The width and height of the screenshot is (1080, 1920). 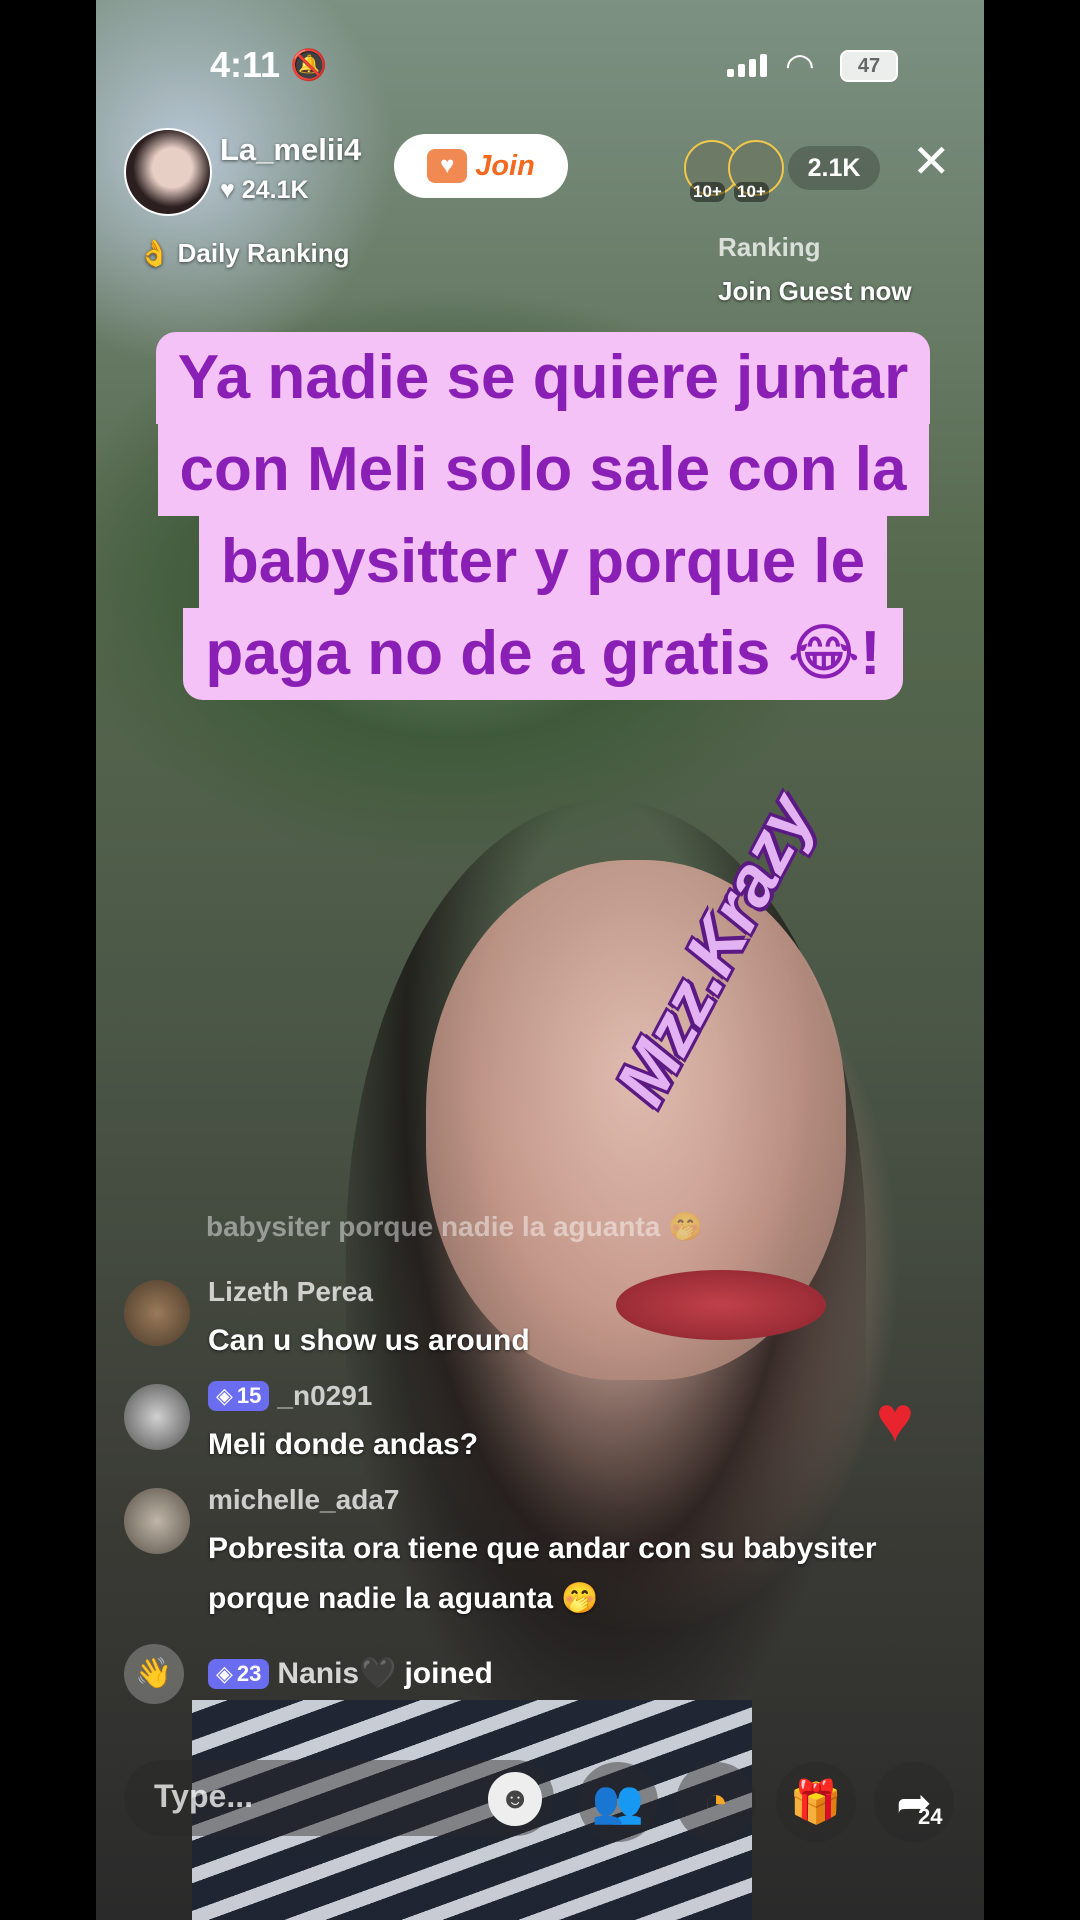 I want to click on status-time: 4:11, so click(x=245, y=64).